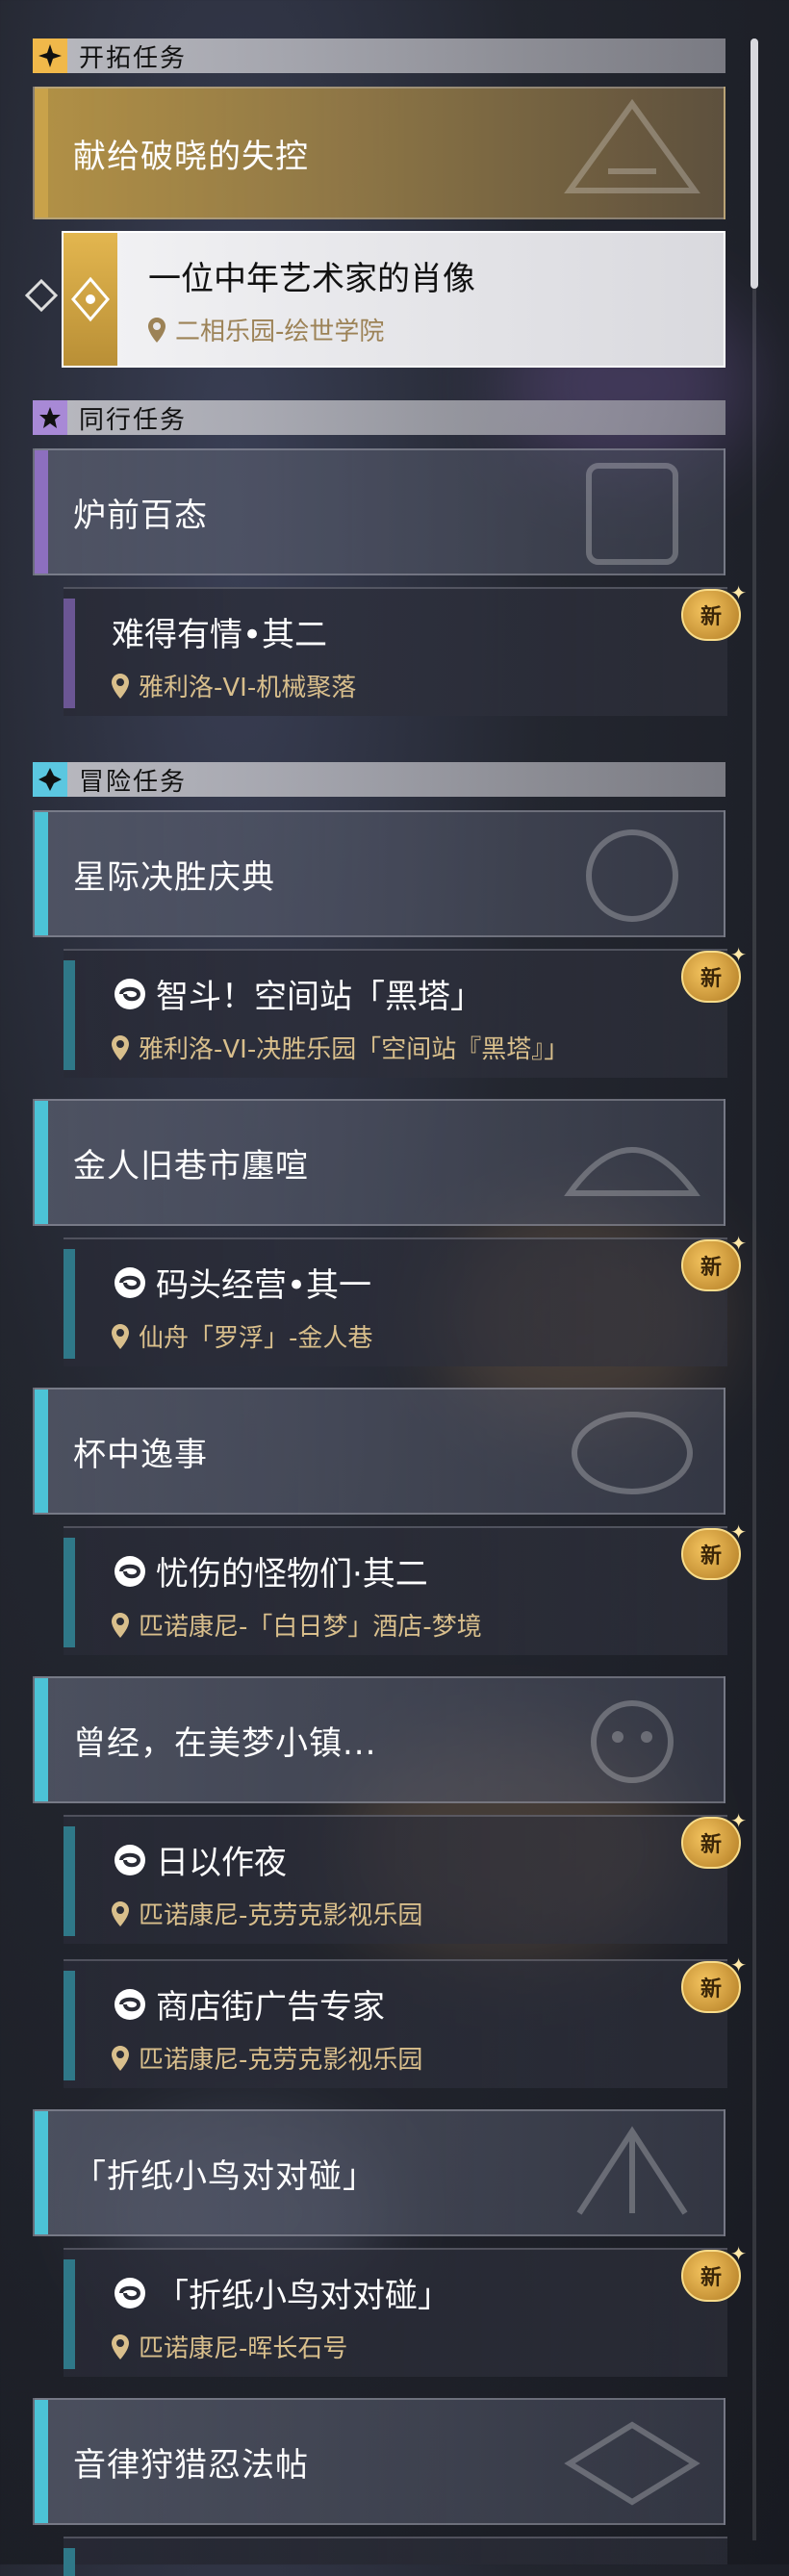 The image size is (789, 2576). What do you see at coordinates (393, 299) in the screenshot?
I see `quest-item-trailblaze-selected: 一位中年艺术家的肖像 二相乐园-绘世学院` at bounding box center [393, 299].